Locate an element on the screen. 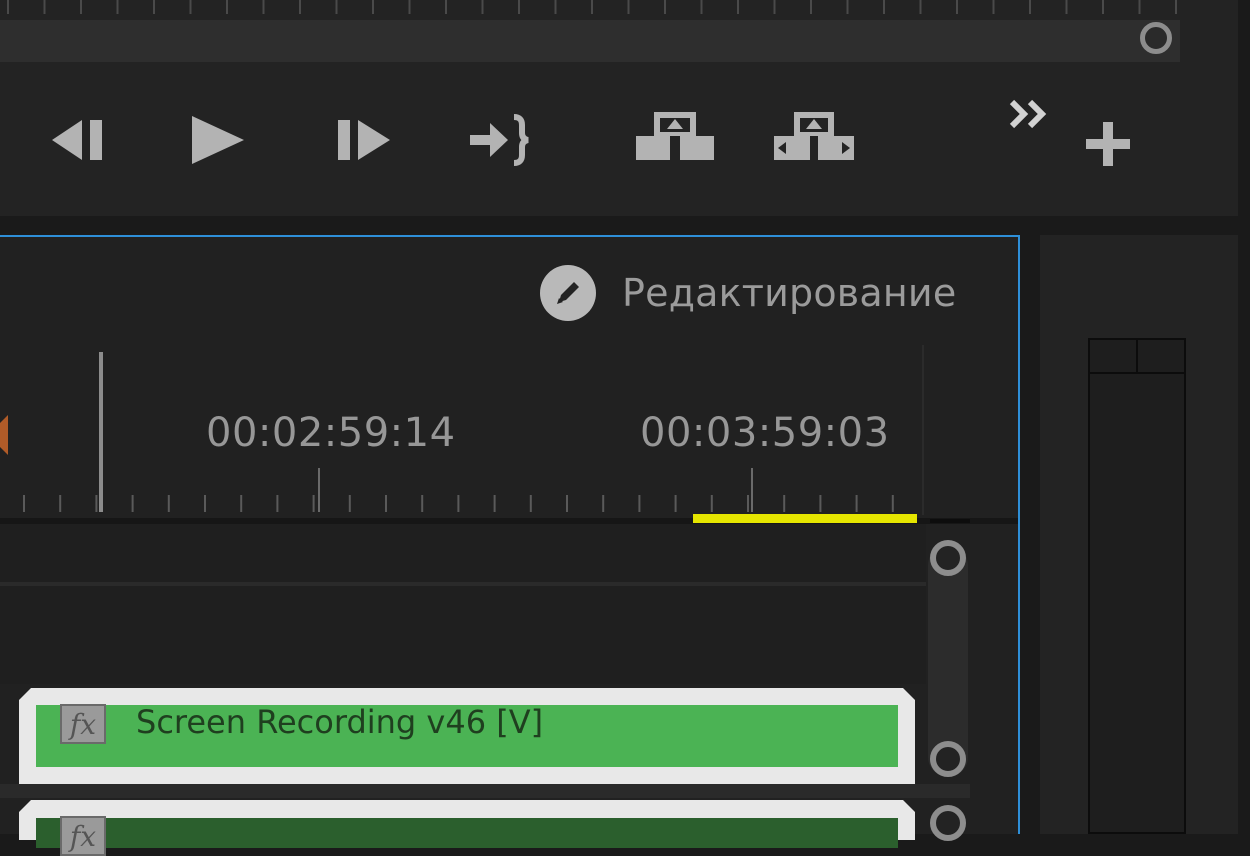  panel-gutter is located at coordinates (1244, 417).